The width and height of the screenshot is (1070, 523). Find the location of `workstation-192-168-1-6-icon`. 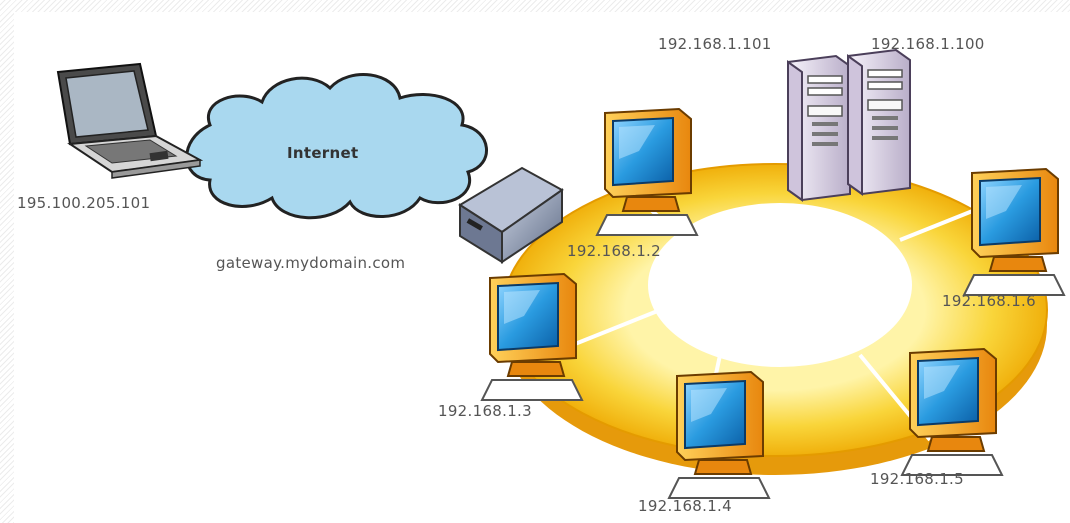

workstation-192-168-1-6-icon is located at coordinates (1014, 232).